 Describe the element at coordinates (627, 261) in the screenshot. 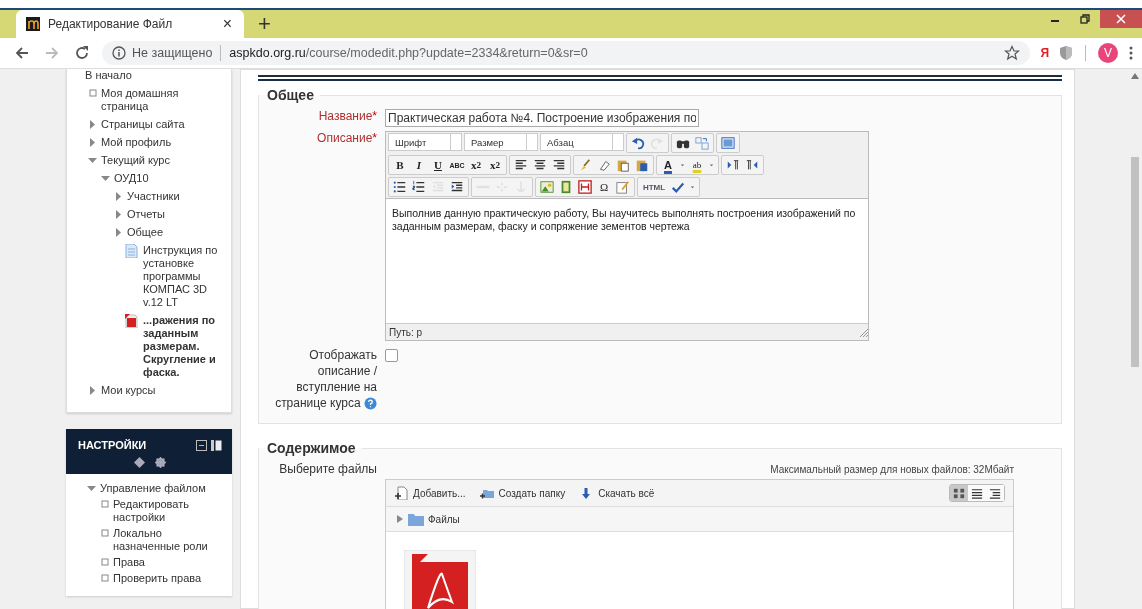

I see `editor-content: Выполнив данную практическую работу, Вы научитесь выполнять построения изображений по заданным размерам, фаску и сопряжение зементов чертежа` at that location.